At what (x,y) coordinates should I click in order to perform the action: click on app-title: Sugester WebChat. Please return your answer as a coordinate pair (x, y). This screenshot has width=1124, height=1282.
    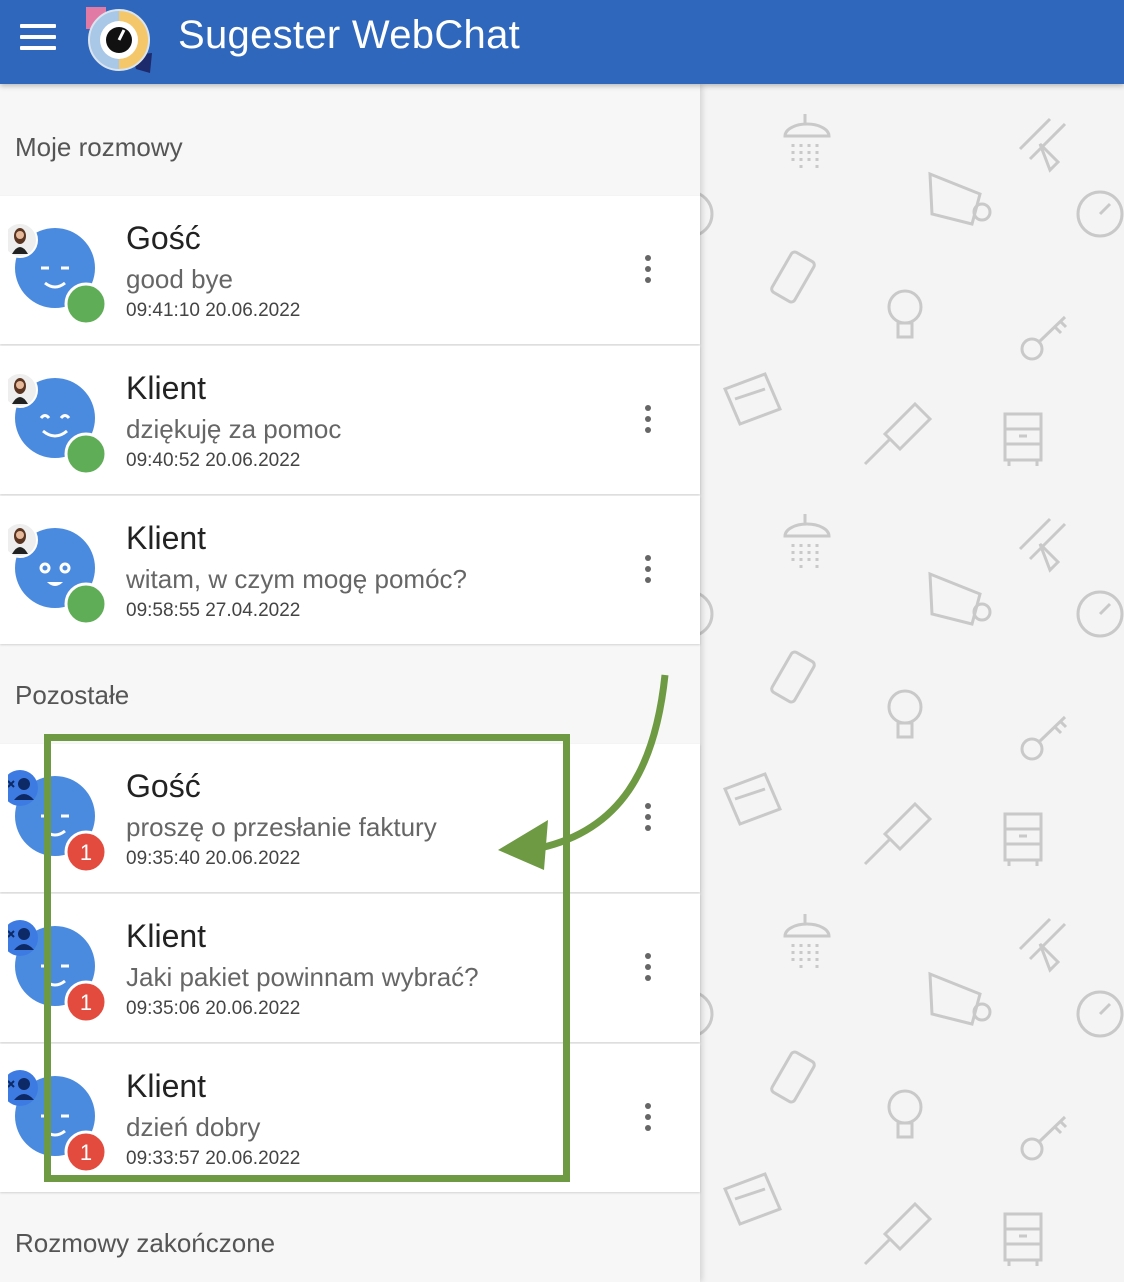
    Looking at the image, I should click on (349, 35).